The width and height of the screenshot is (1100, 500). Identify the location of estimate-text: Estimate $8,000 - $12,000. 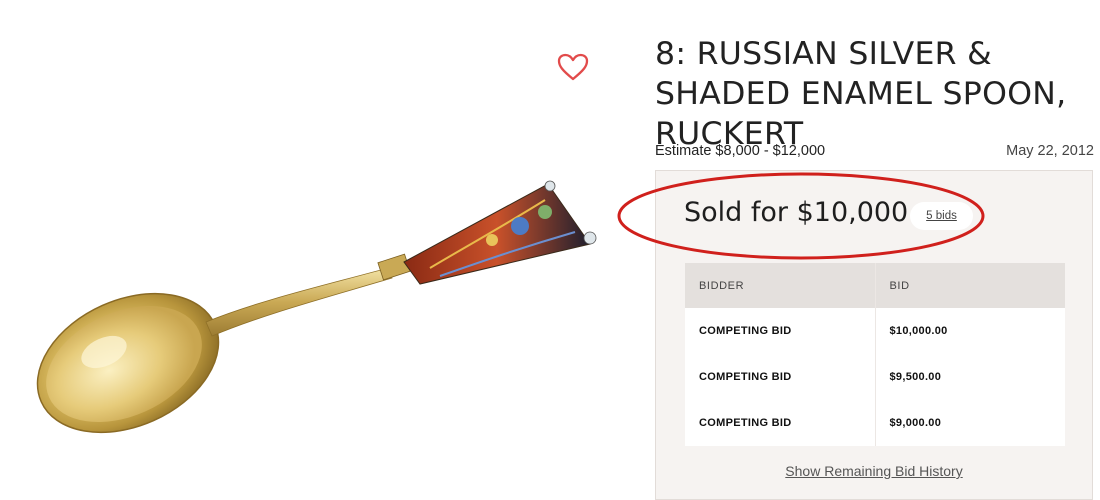
(740, 151).